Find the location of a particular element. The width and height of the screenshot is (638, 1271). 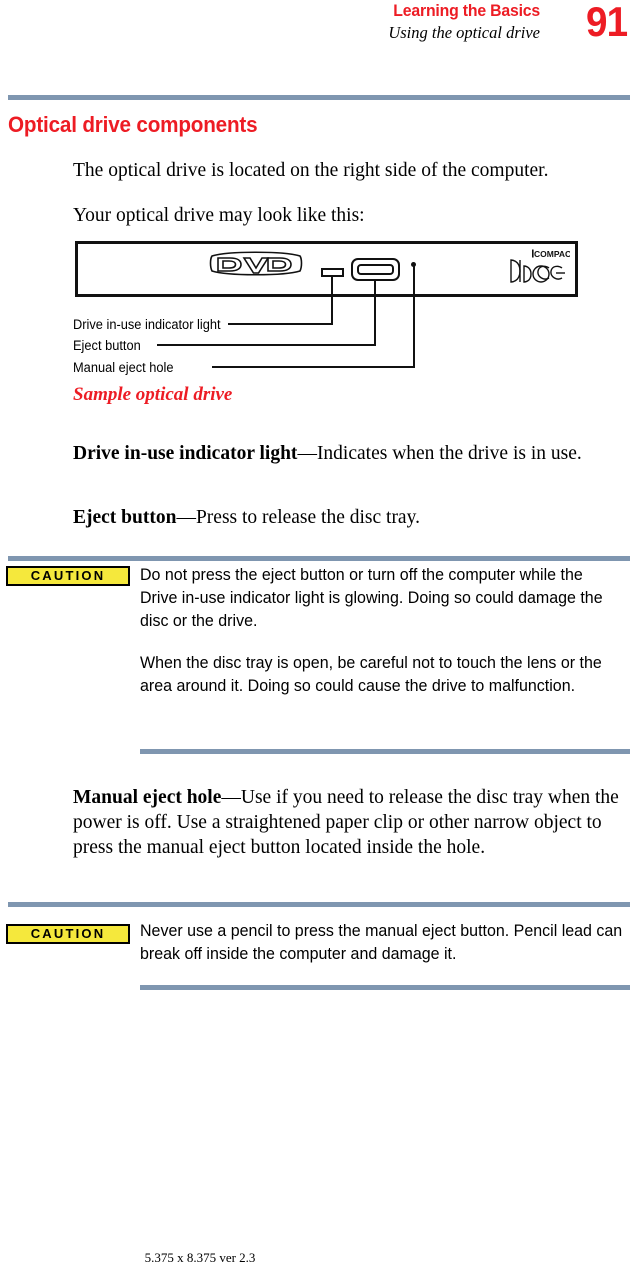

header-section-title: Using the optical drive is located at coordinates (464, 32).